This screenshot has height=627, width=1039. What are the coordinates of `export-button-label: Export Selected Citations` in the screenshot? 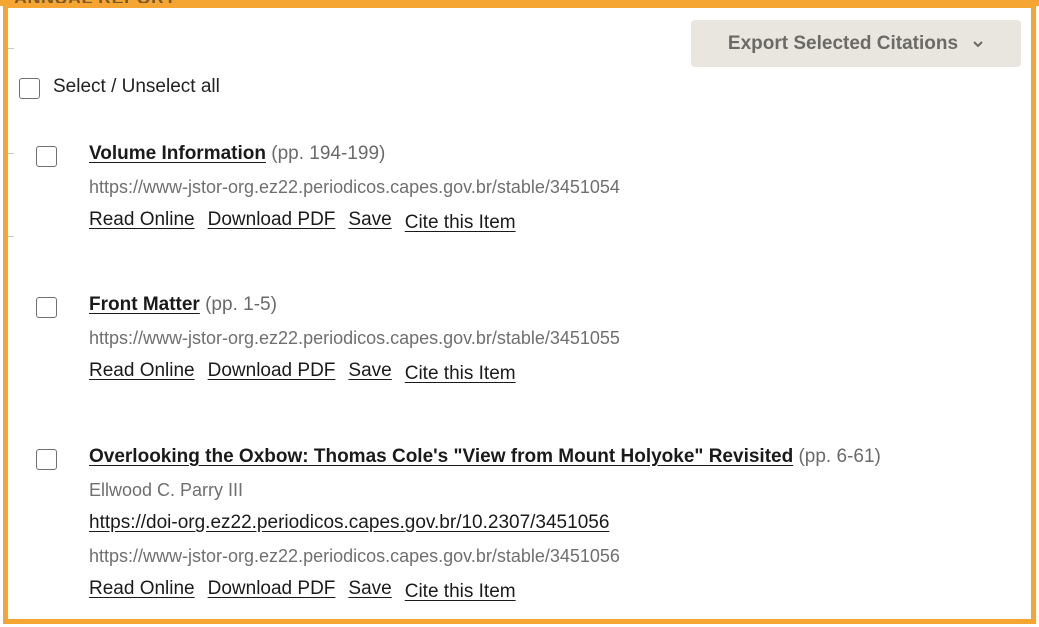 It's located at (843, 43).